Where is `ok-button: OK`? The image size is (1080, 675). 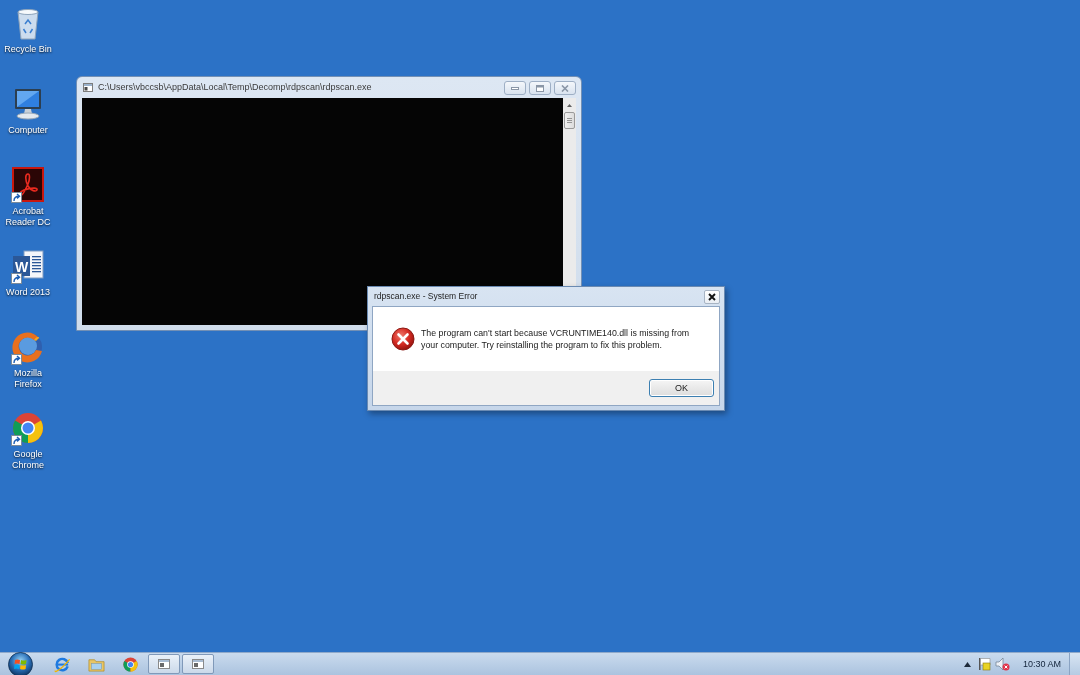 ok-button: OK is located at coordinates (681, 388).